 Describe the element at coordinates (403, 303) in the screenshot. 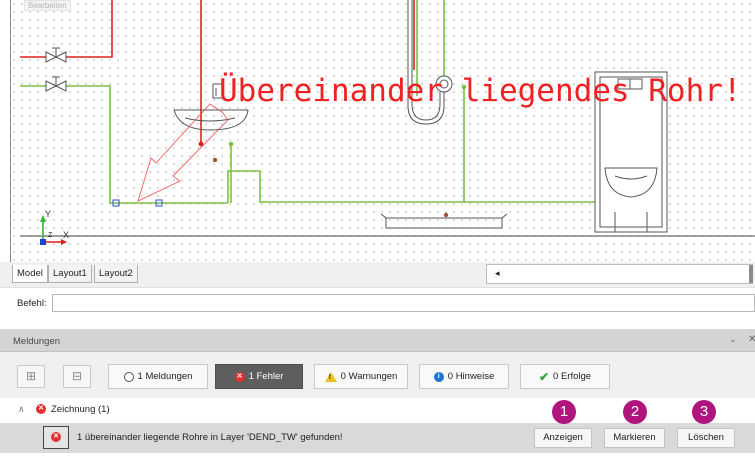

I see `command-input` at that location.